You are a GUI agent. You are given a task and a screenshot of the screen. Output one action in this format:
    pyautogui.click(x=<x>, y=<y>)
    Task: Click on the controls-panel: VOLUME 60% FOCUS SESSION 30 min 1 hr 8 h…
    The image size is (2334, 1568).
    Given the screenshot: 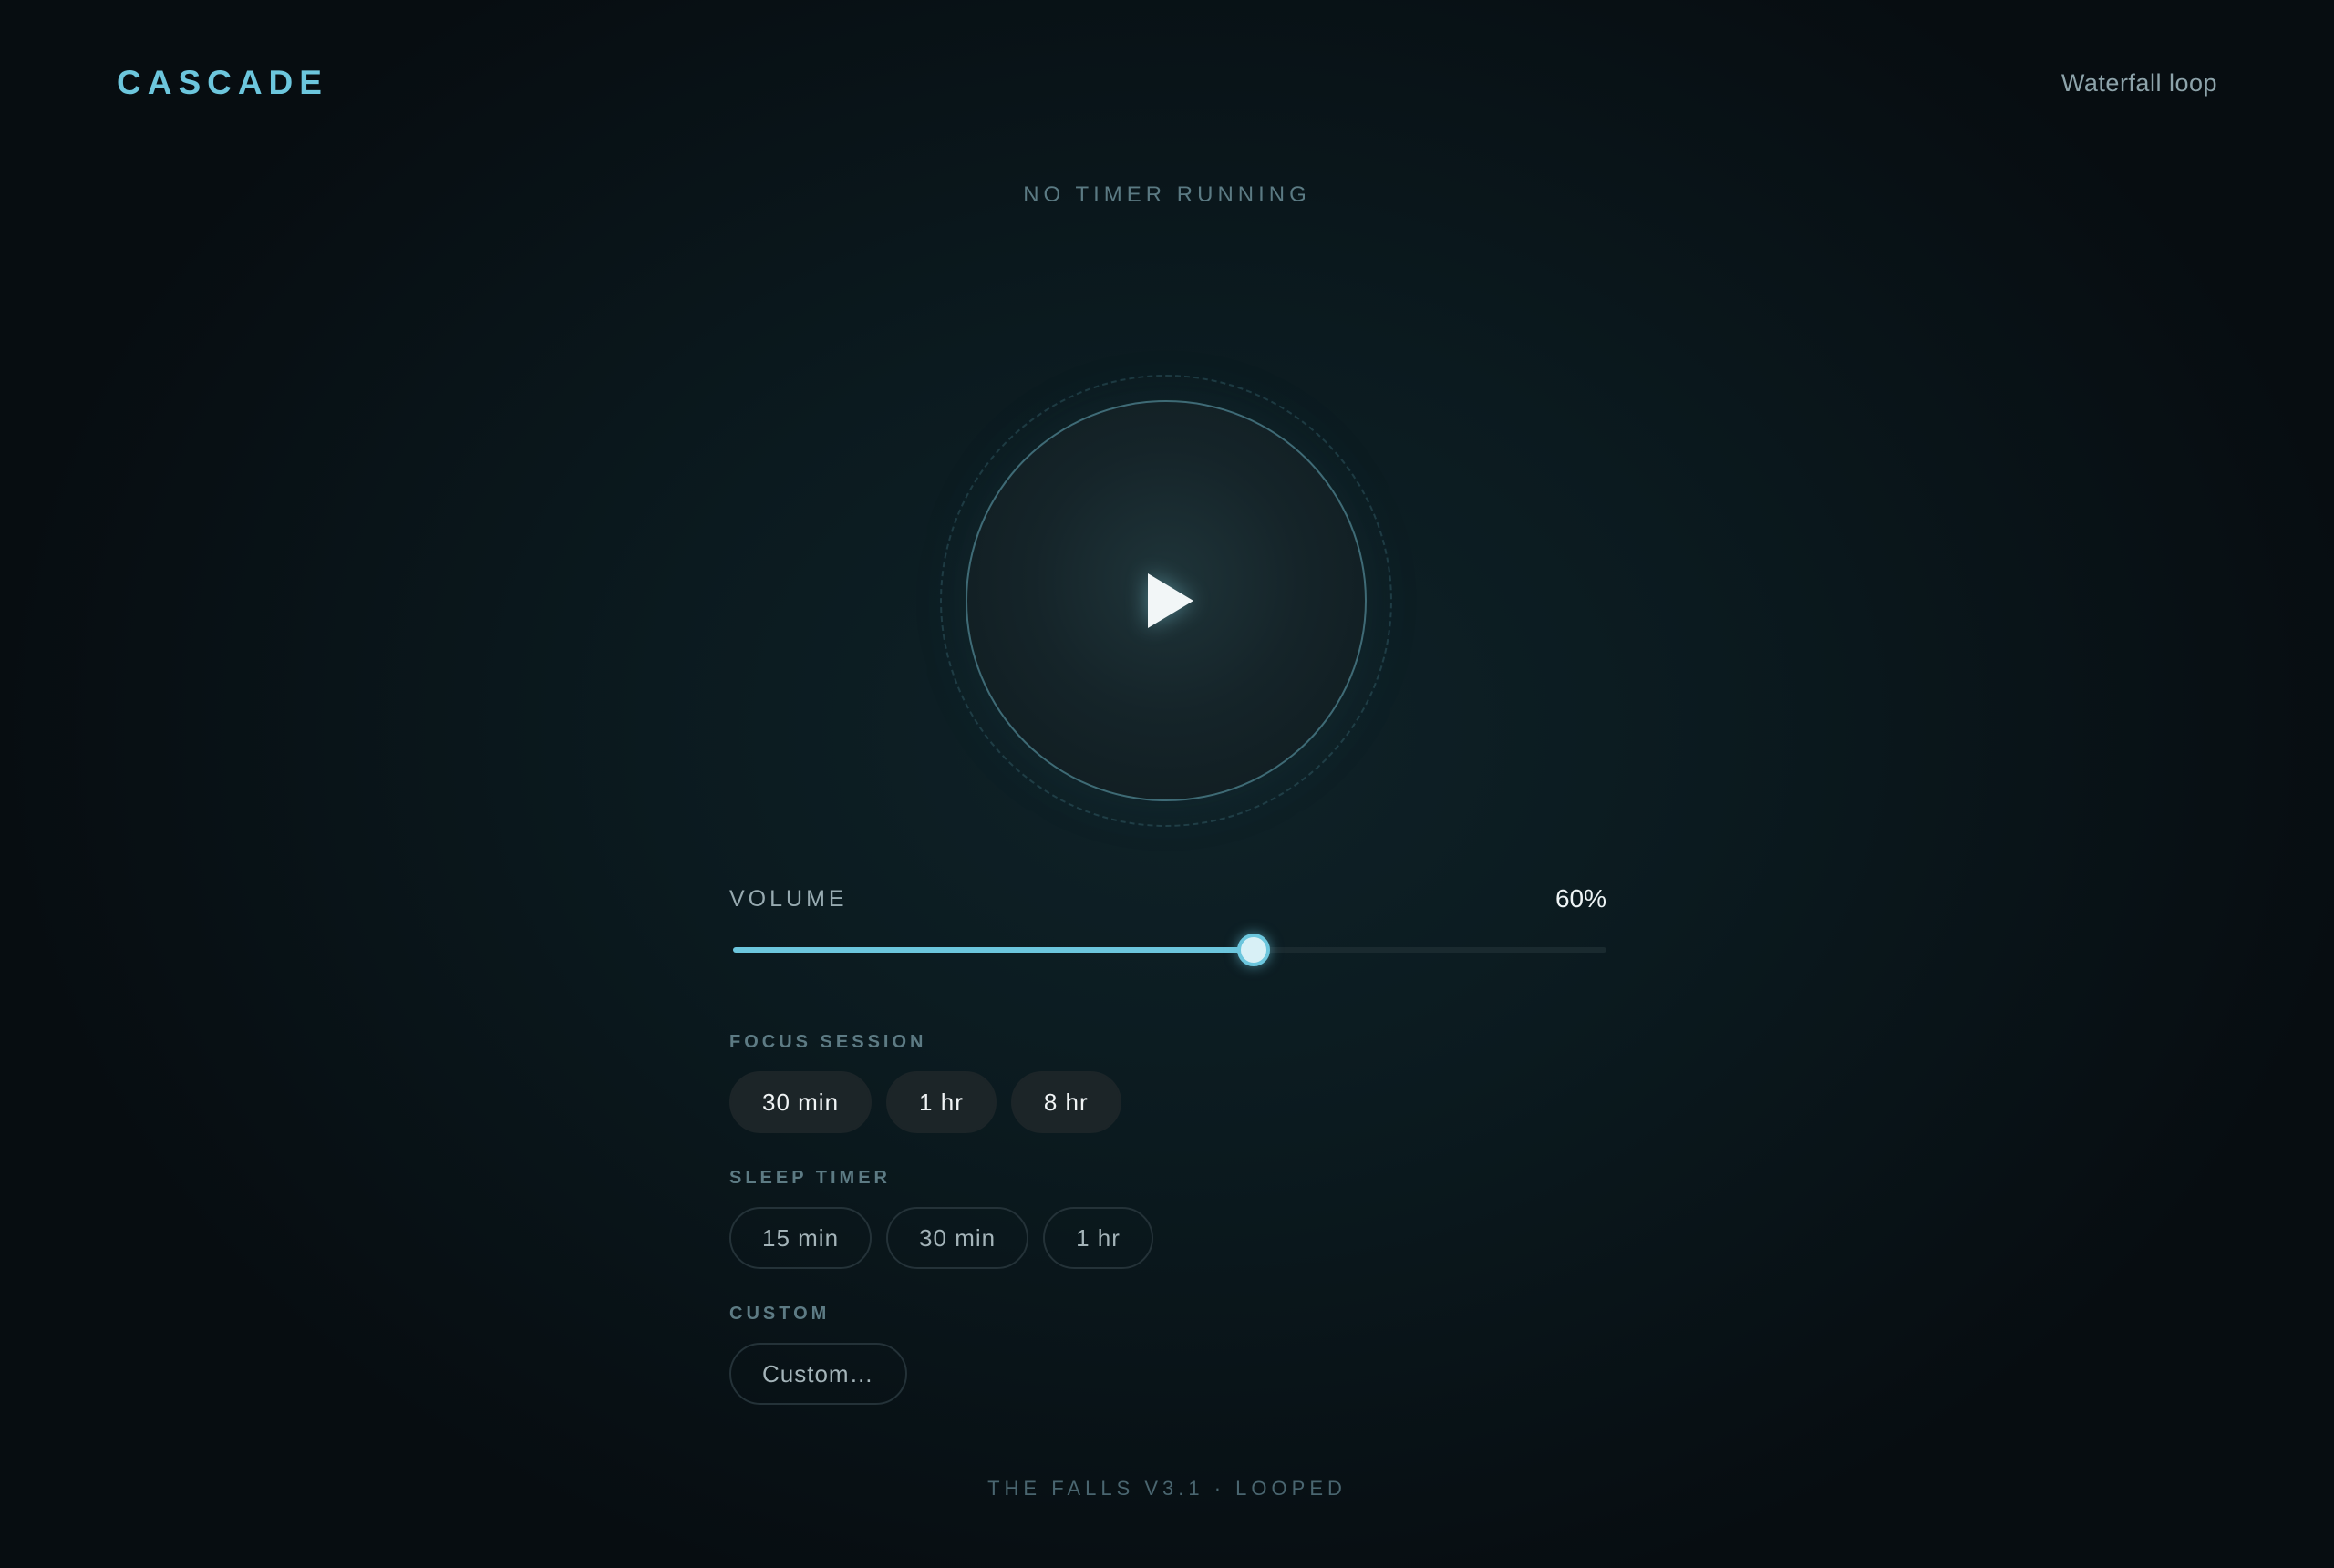 What is the action you would take?
    pyautogui.click(x=1168, y=1140)
    